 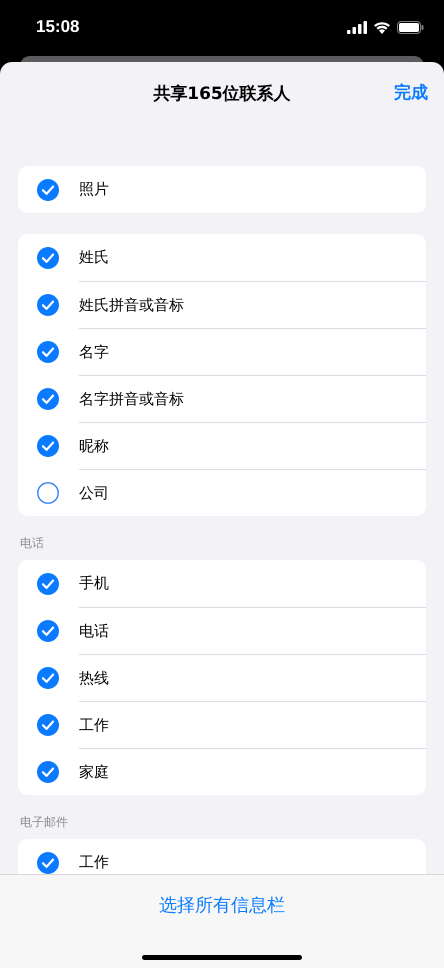 I want to click on list-row: 电话, so click(x=222, y=630).